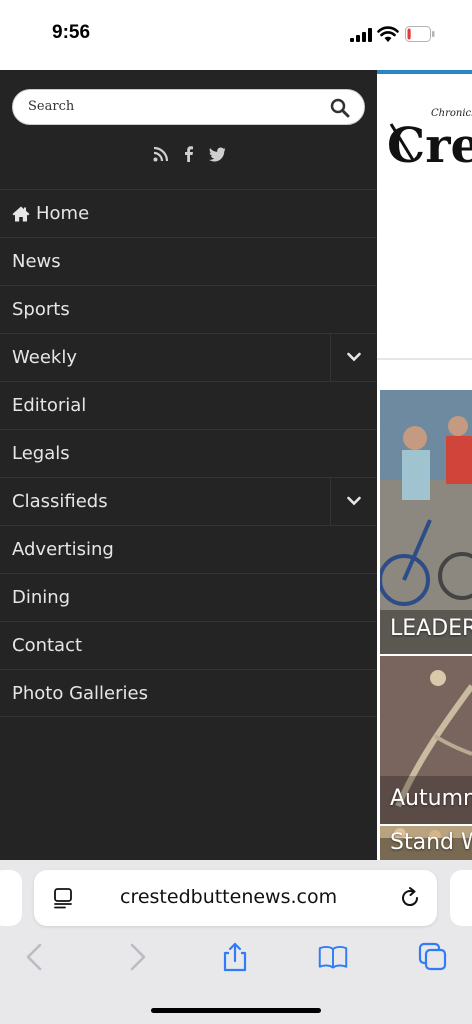 The height and width of the screenshot is (1024, 472). Describe the element at coordinates (431, 628) in the screenshot. I see `story-caption: LEADER` at that location.